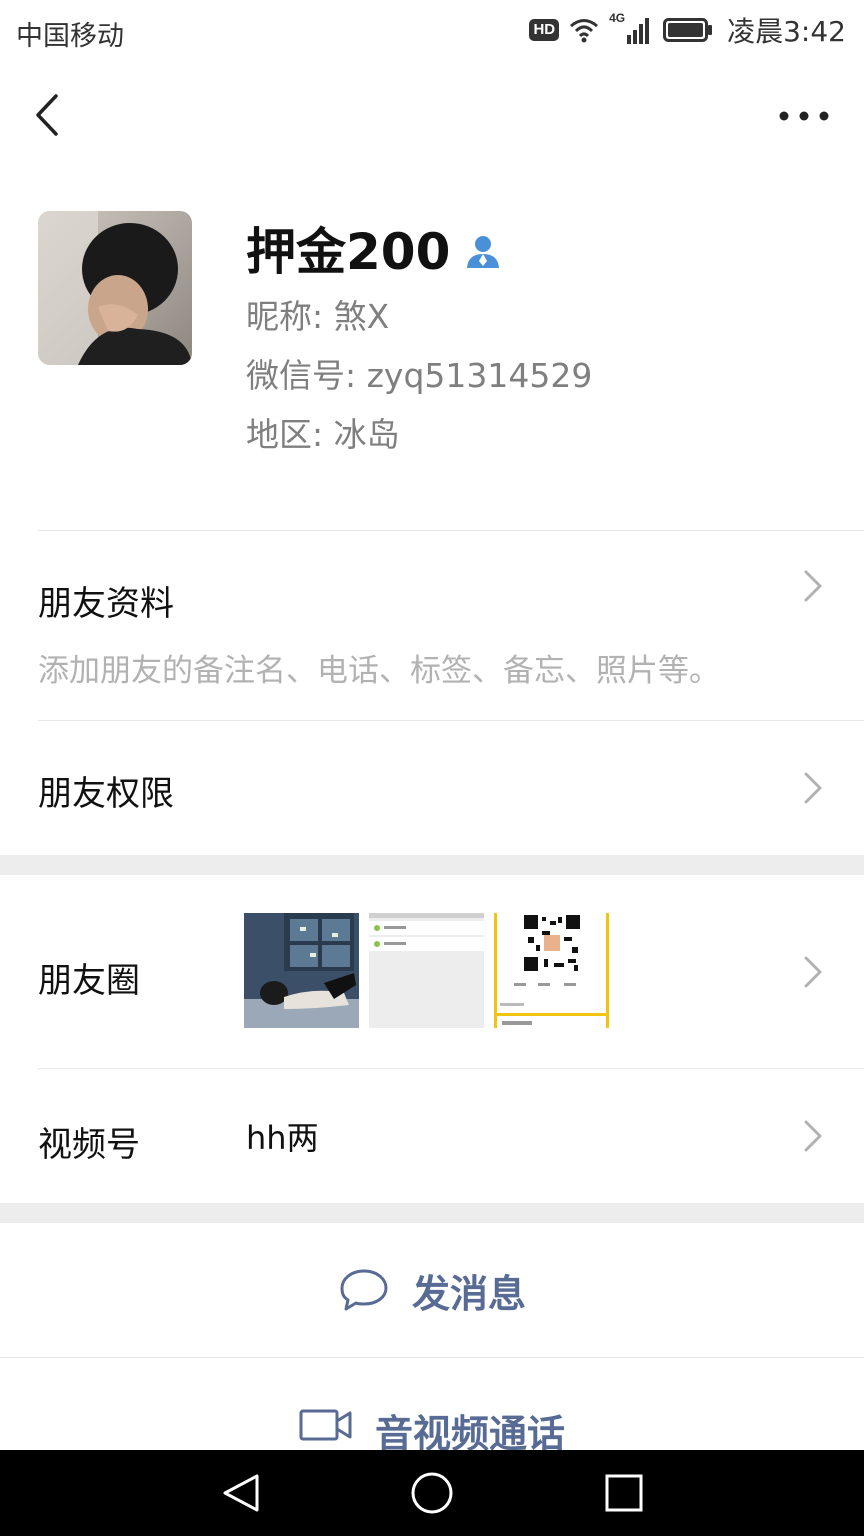 The width and height of the screenshot is (864, 1536). I want to click on moments-thumbnails, so click(426, 970).